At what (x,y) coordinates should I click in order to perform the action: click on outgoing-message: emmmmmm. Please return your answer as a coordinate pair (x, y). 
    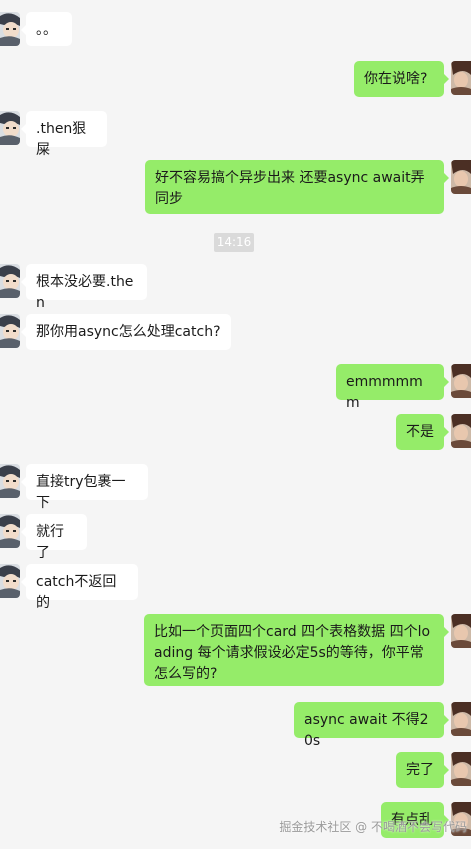
    Looking at the image, I should click on (392, 387).